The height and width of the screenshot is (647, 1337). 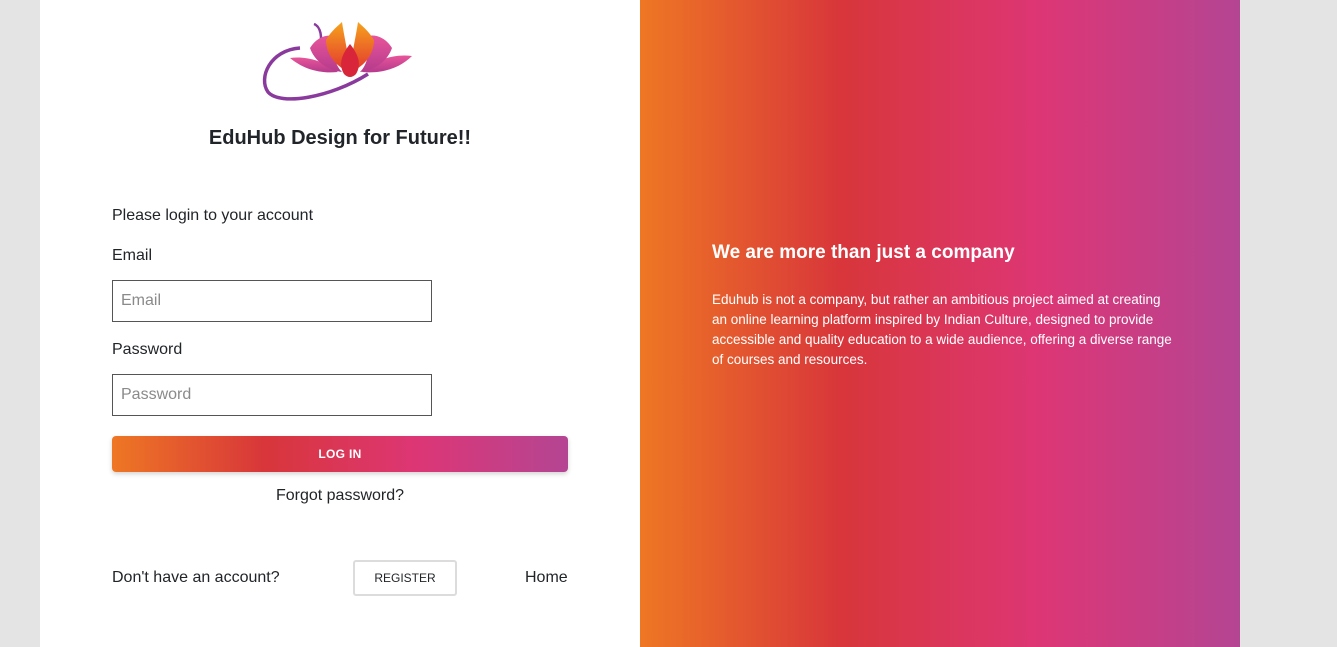 I want to click on info-heading: We are more than just a company, so click(x=863, y=252).